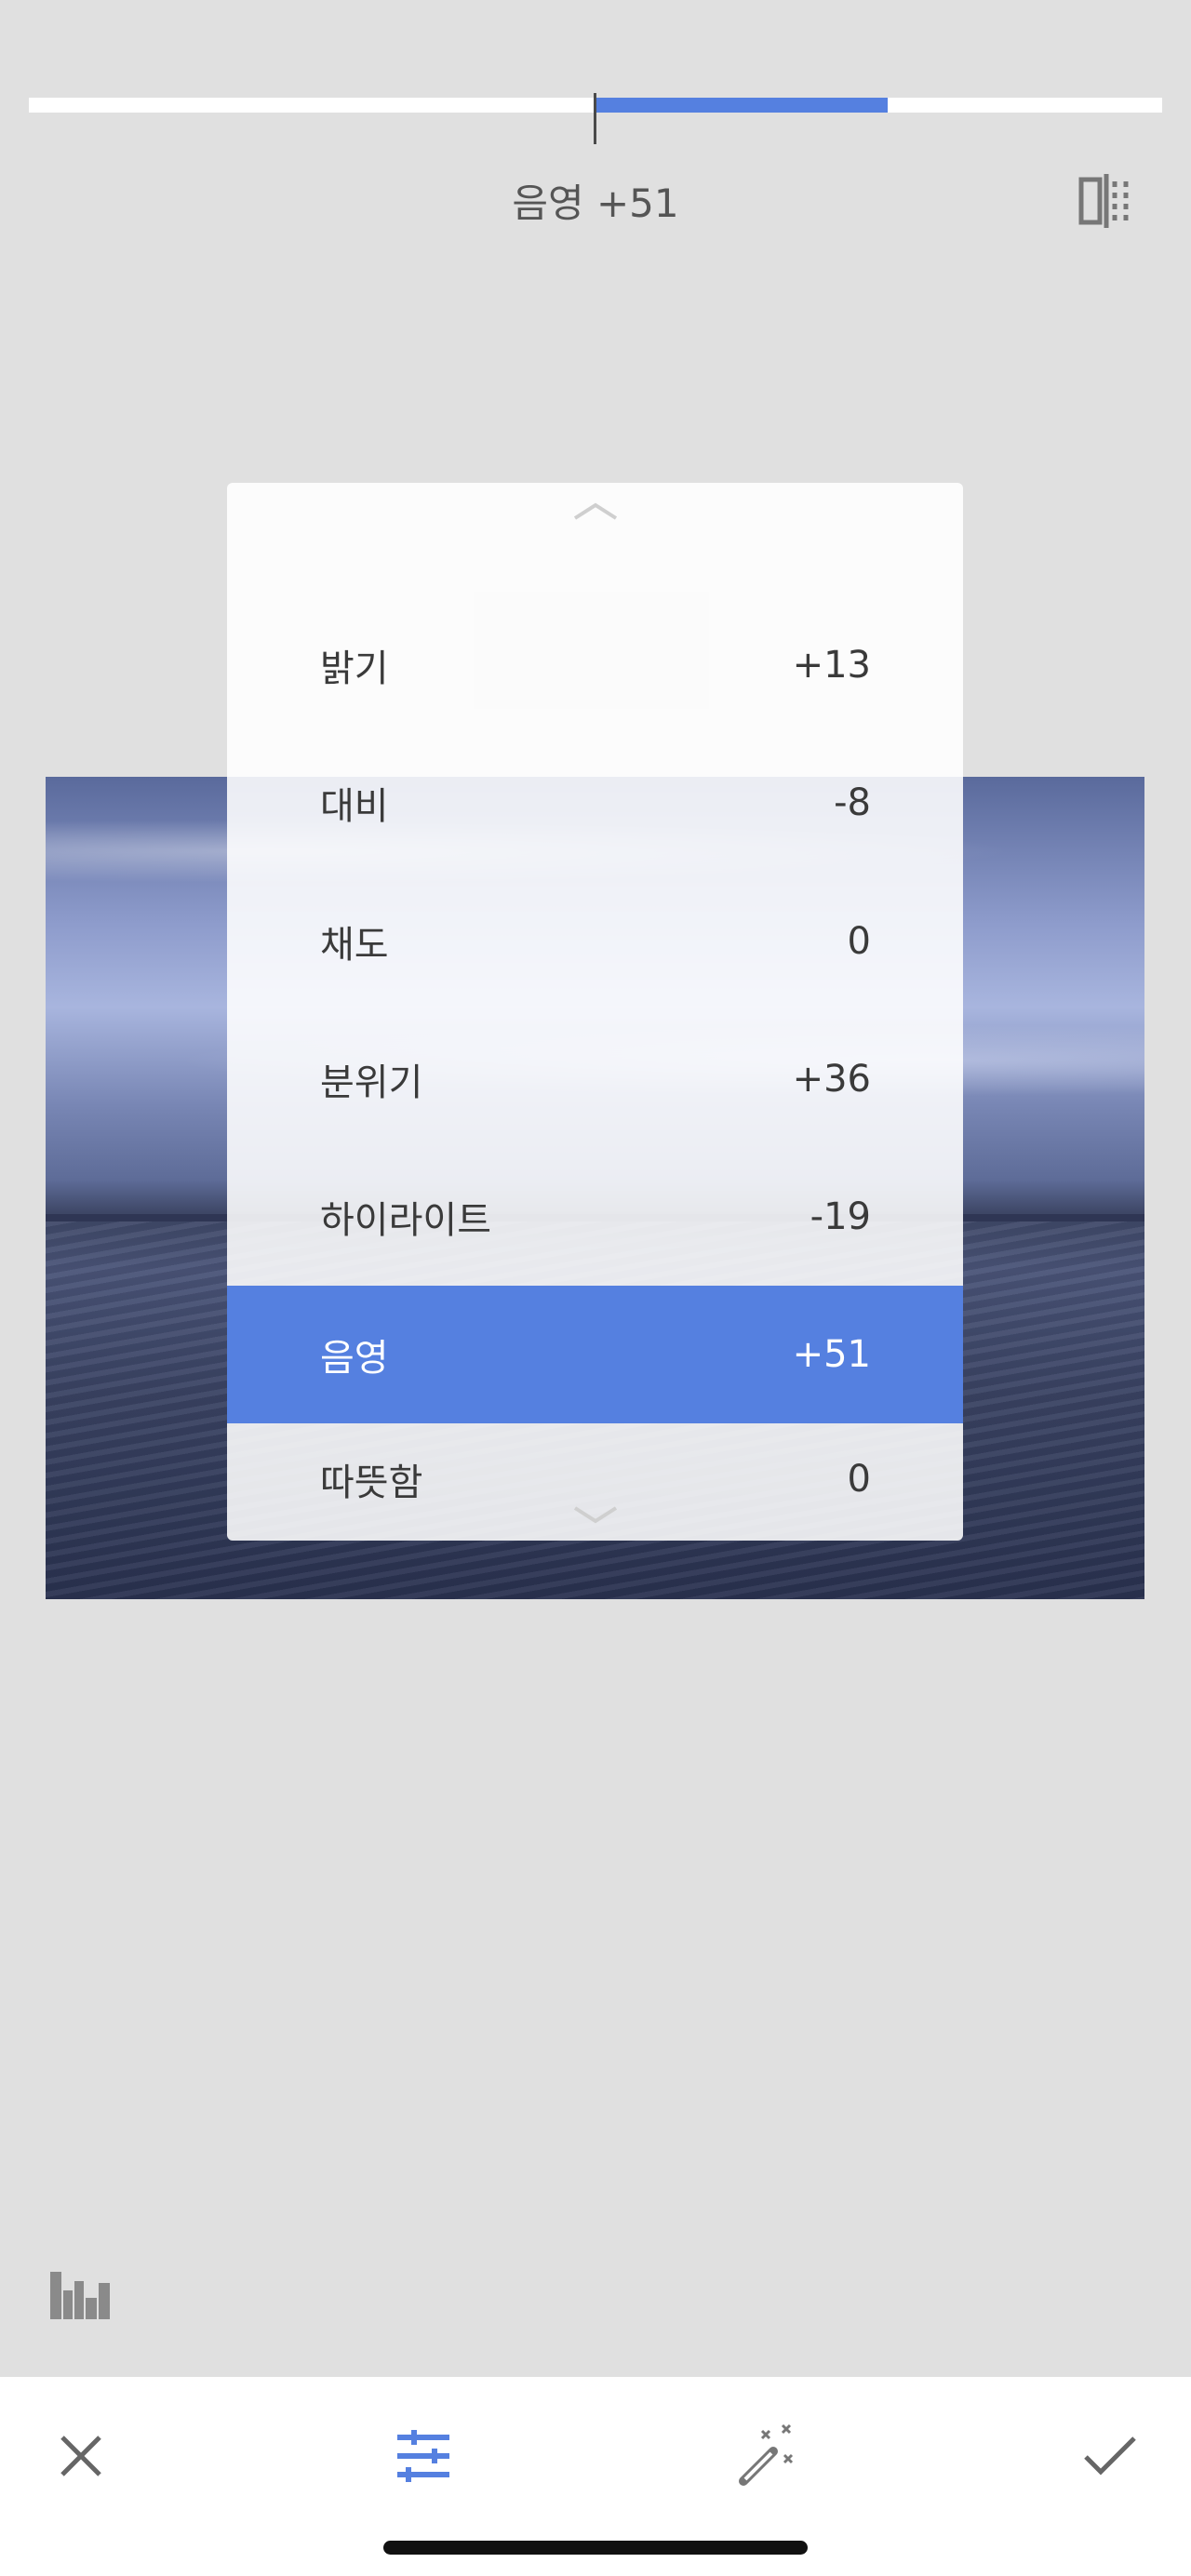 This screenshot has height=2576, width=1191. I want to click on menu-item-value: +51, so click(831, 1354).